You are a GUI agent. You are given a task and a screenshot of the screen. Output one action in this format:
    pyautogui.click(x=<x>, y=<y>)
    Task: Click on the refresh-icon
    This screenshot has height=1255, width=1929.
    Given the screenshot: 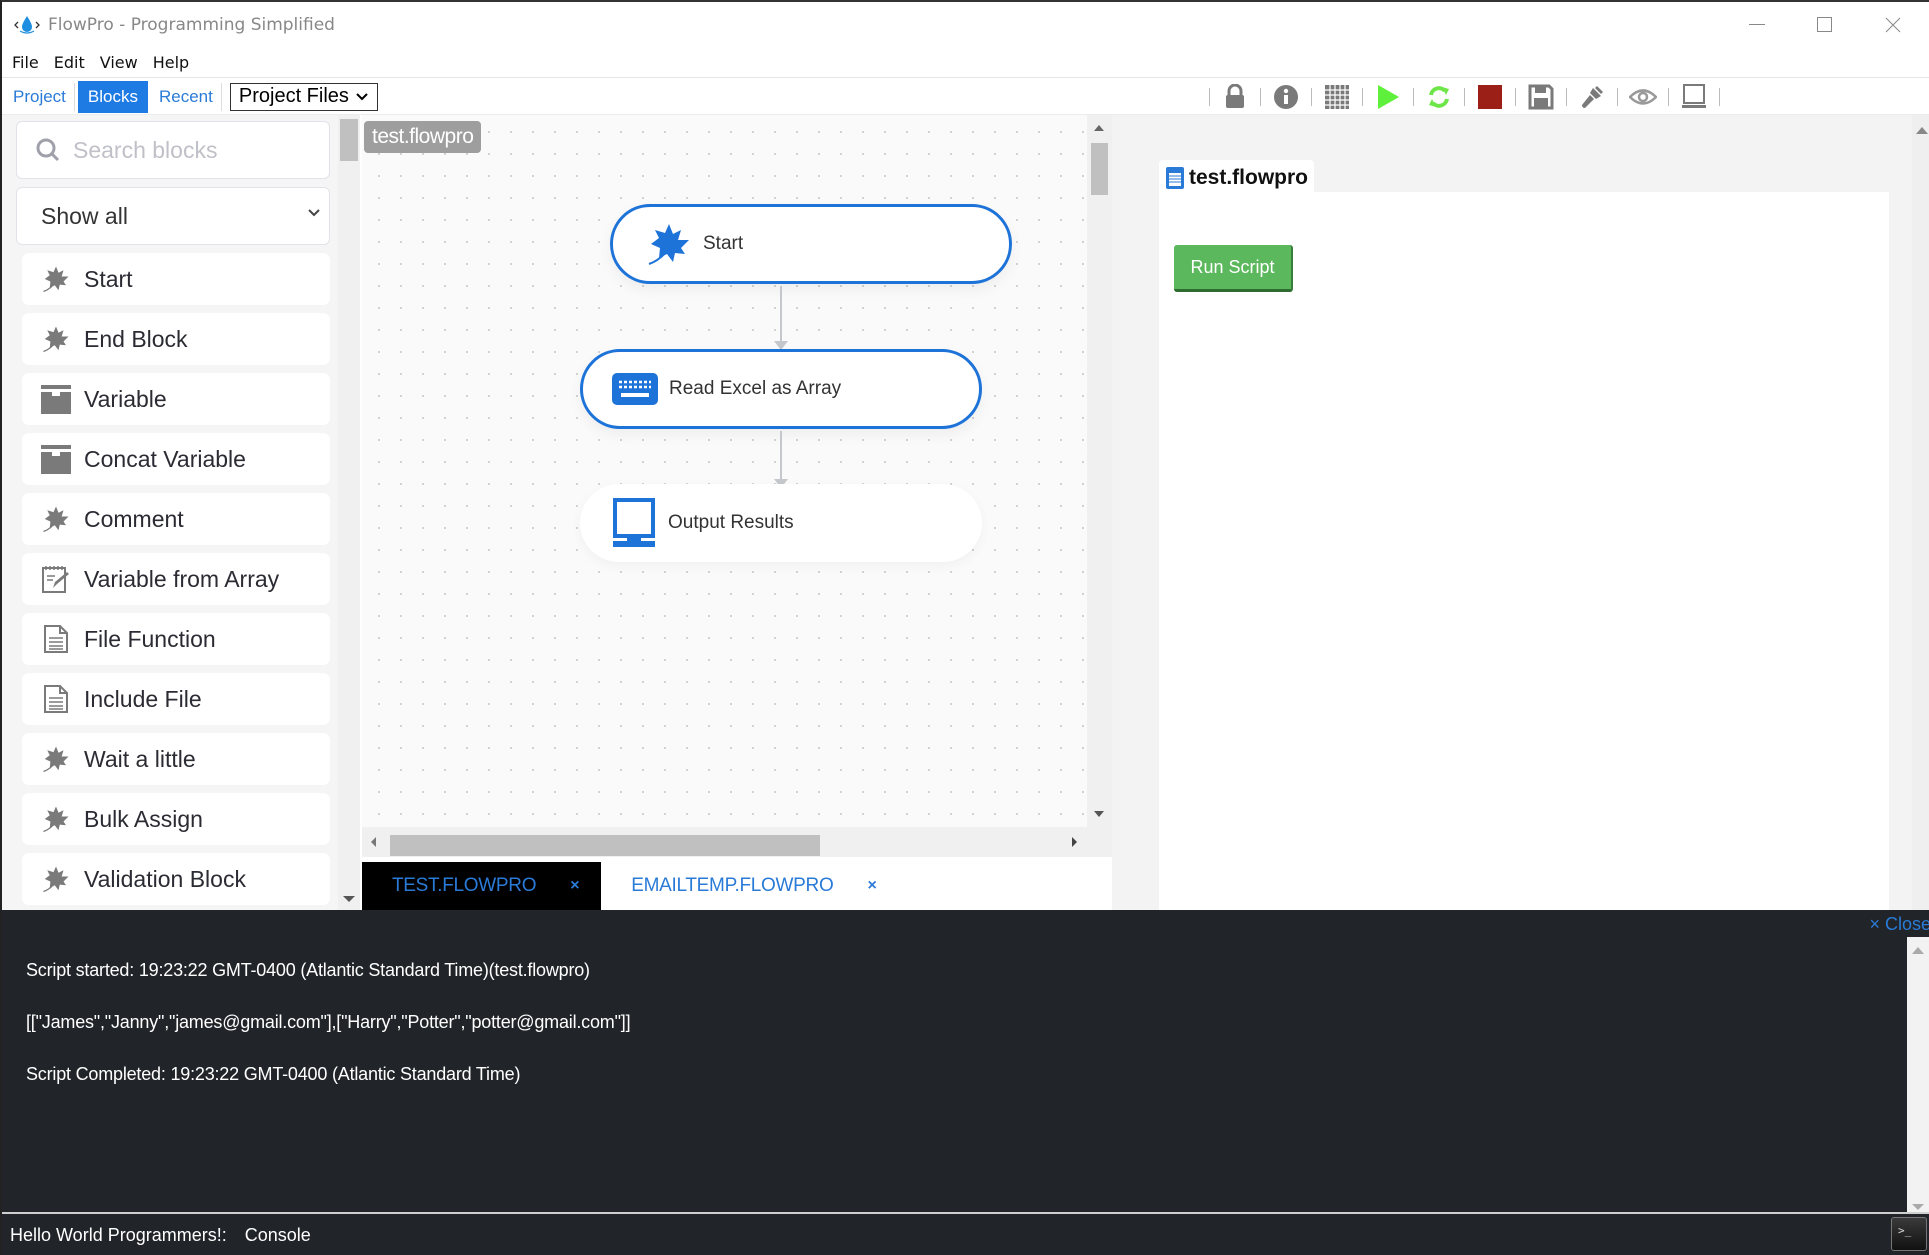 What is the action you would take?
    pyautogui.click(x=1439, y=97)
    